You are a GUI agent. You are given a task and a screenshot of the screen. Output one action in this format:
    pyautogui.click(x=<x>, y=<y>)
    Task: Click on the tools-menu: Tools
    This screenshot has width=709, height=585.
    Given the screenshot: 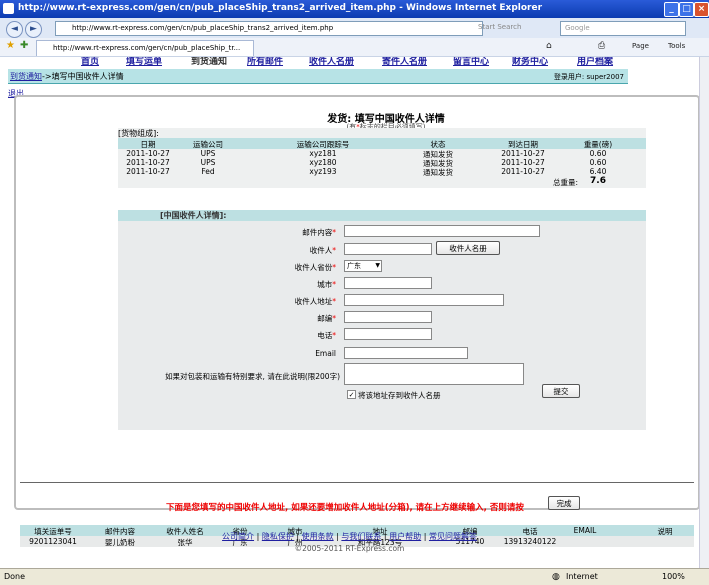 What is the action you would take?
    pyautogui.click(x=676, y=46)
    